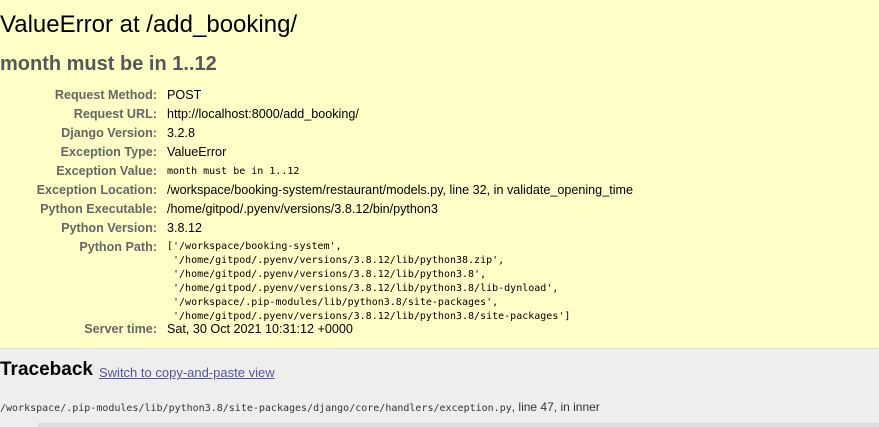 Image resolution: width=879 pixels, height=427 pixels. Describe the element at coordinates (185, 228) in the screenshot. I see `meta-value: 3.8.12` at that location.